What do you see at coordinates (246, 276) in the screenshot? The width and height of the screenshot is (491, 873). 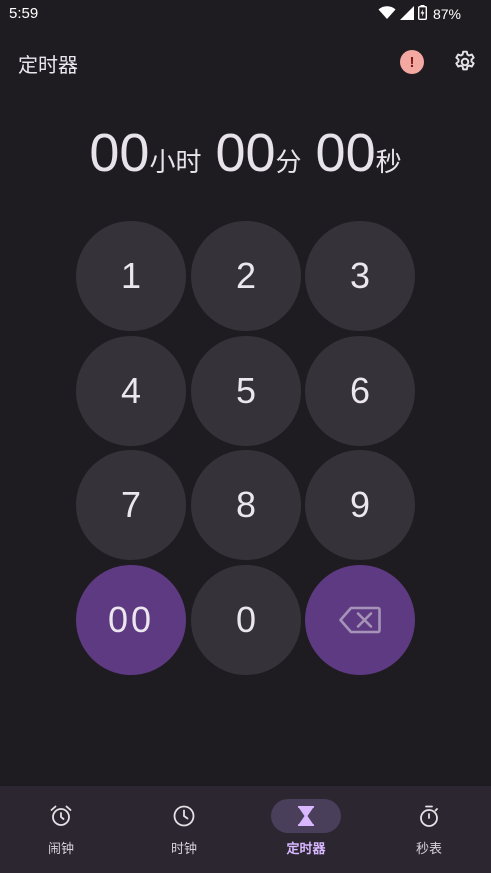 I see `key-2: 2` at bounding box center [246, 276].